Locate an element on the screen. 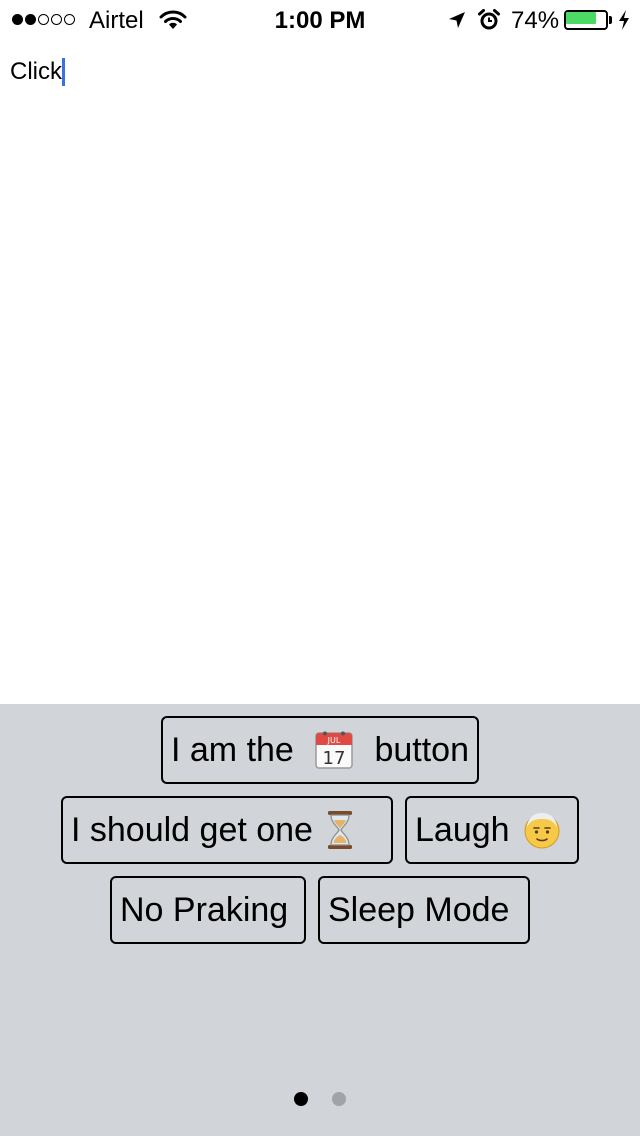 The width and height of the screenshot is (640, 1136). i-am-the-calendar-button: I am the JUL 17 button is located at coordinates (320, 750).